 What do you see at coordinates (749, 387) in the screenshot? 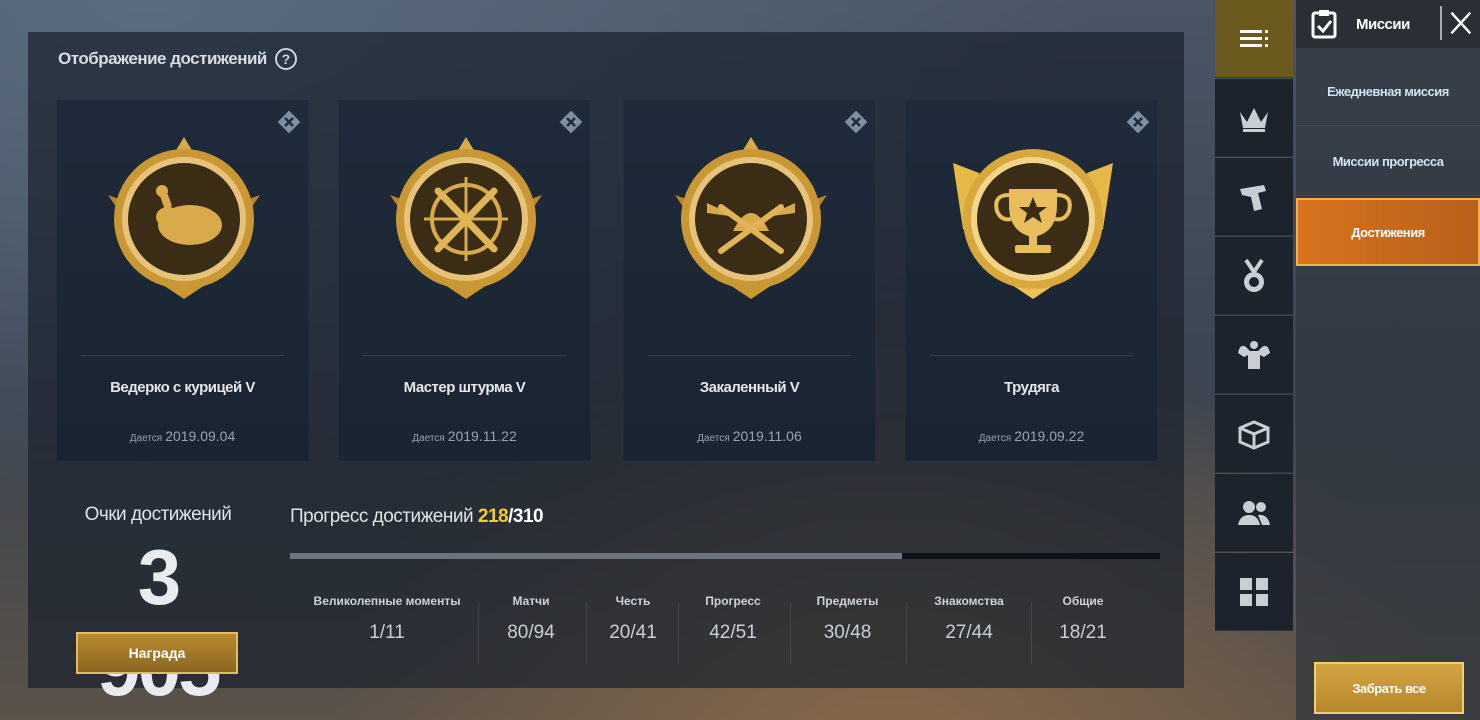
I see `achievement-name: Закаленный V` at bounding box center [749, 387].